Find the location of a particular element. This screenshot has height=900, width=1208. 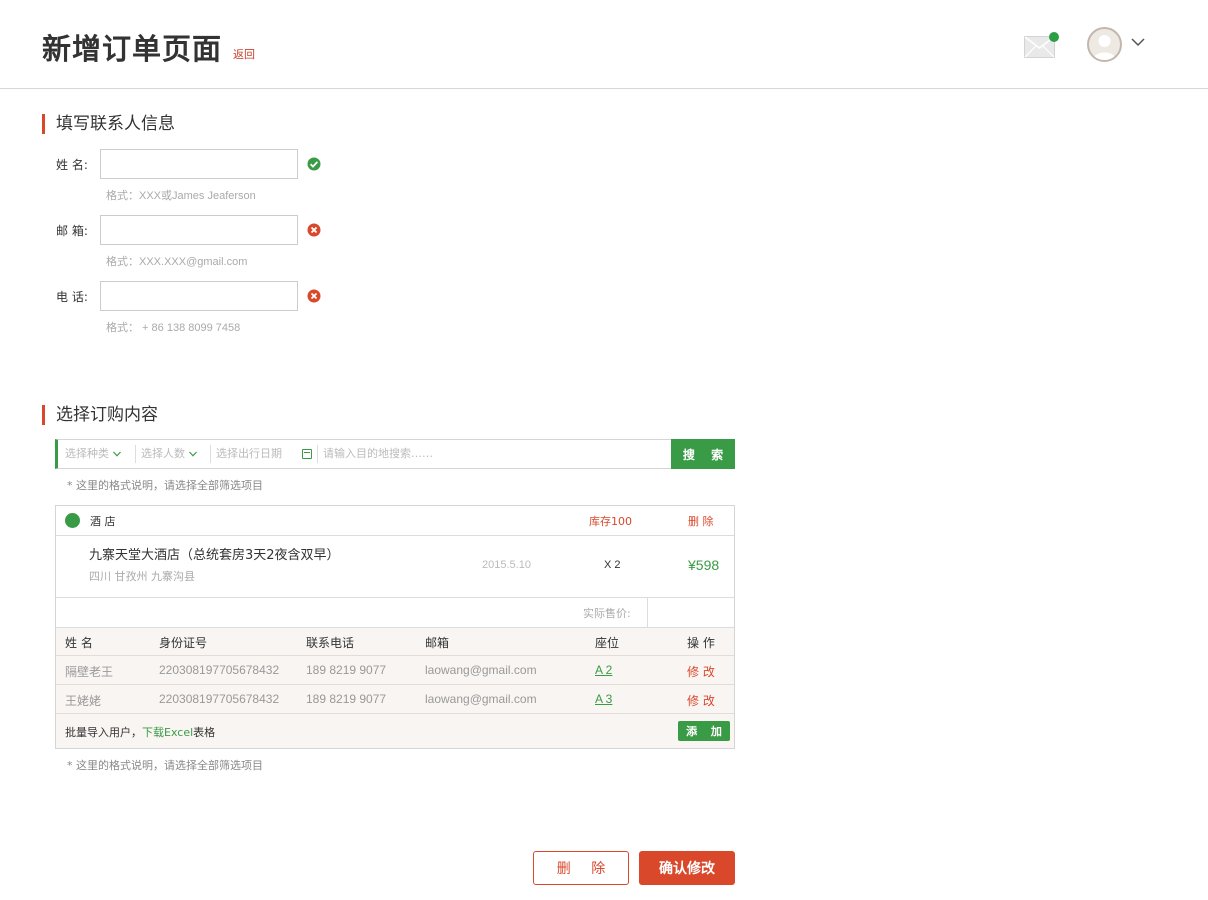

actual-price-row: 实际售价: is located at coordinates (395, 612).